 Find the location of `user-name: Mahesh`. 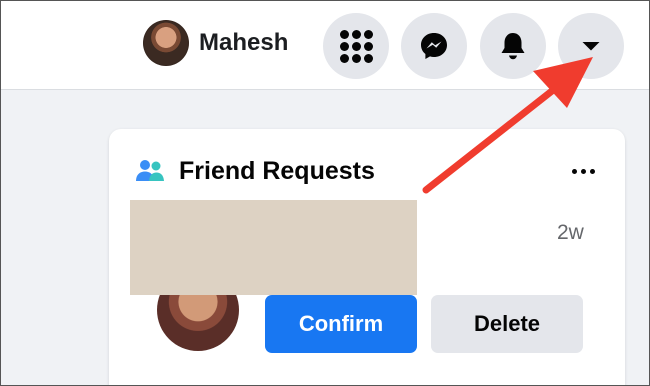

user-name: Mahesh is located at coordinates (244, 42).